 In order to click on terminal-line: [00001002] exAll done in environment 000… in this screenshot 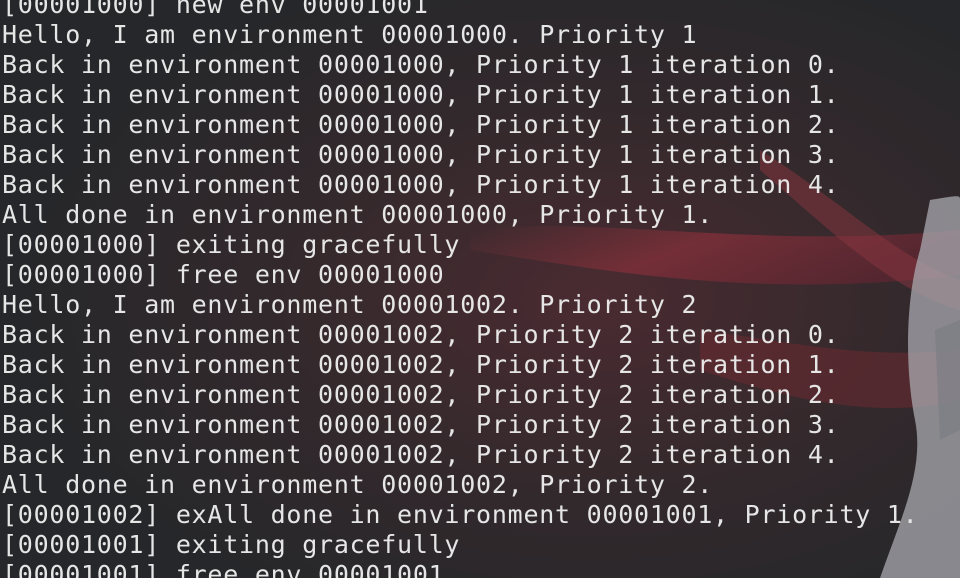, I will do `click(460, 514)`.